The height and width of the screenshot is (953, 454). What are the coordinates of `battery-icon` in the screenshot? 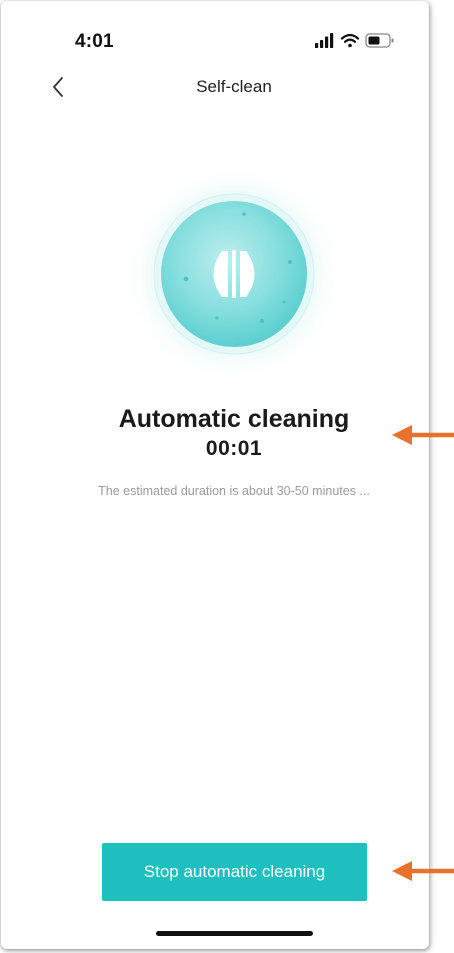 It's located at (379, 40).